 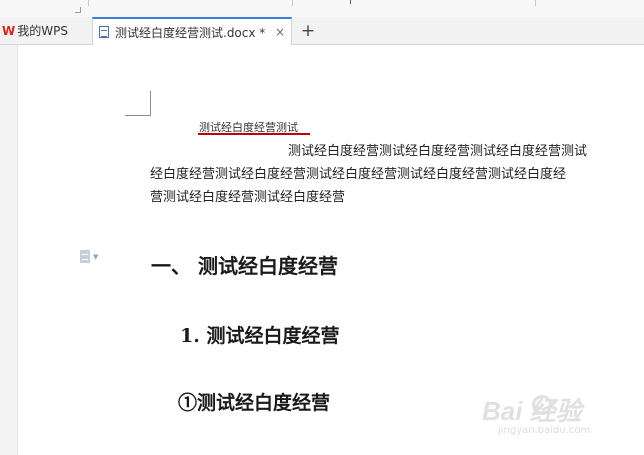 I want to click on ribbon-strip, so click(x=322, y=9).